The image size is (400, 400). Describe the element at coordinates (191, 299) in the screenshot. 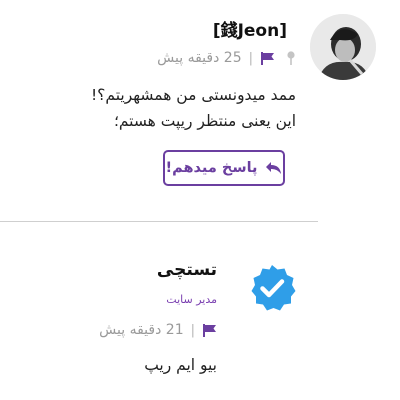

I see `author-role-label: مدیر سایت` at that location.